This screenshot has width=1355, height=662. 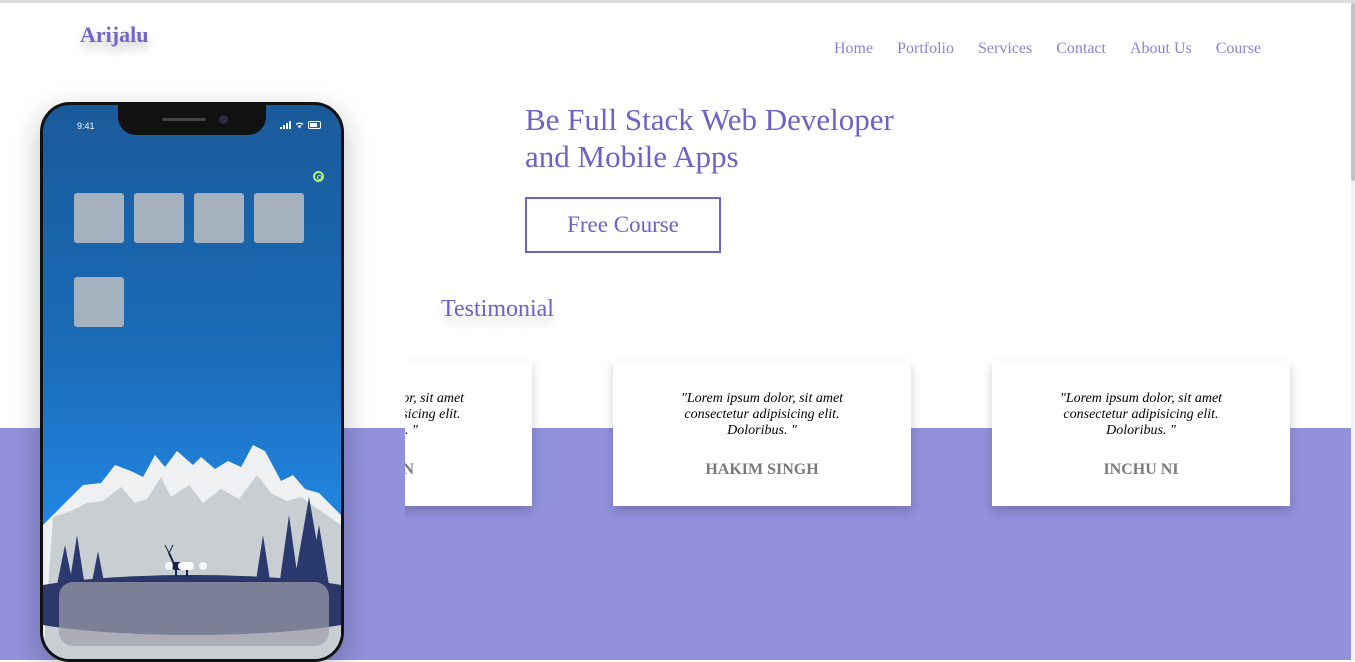 What do you see at coordinates (709, 119) in the screenshot?
I see `hero-title-line1: Be Full Stack Web Developer` at bounding box center [709, 119].